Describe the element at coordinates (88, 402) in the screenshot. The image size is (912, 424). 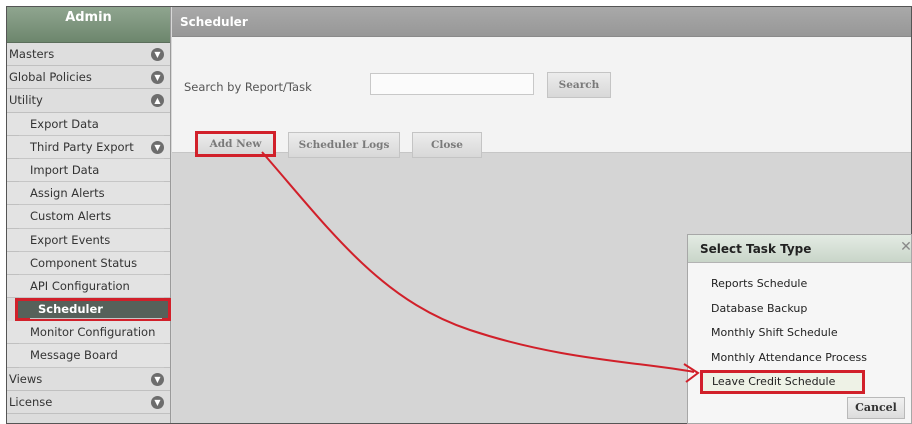
I see `sidebar-item-license: License ▼` at that location.